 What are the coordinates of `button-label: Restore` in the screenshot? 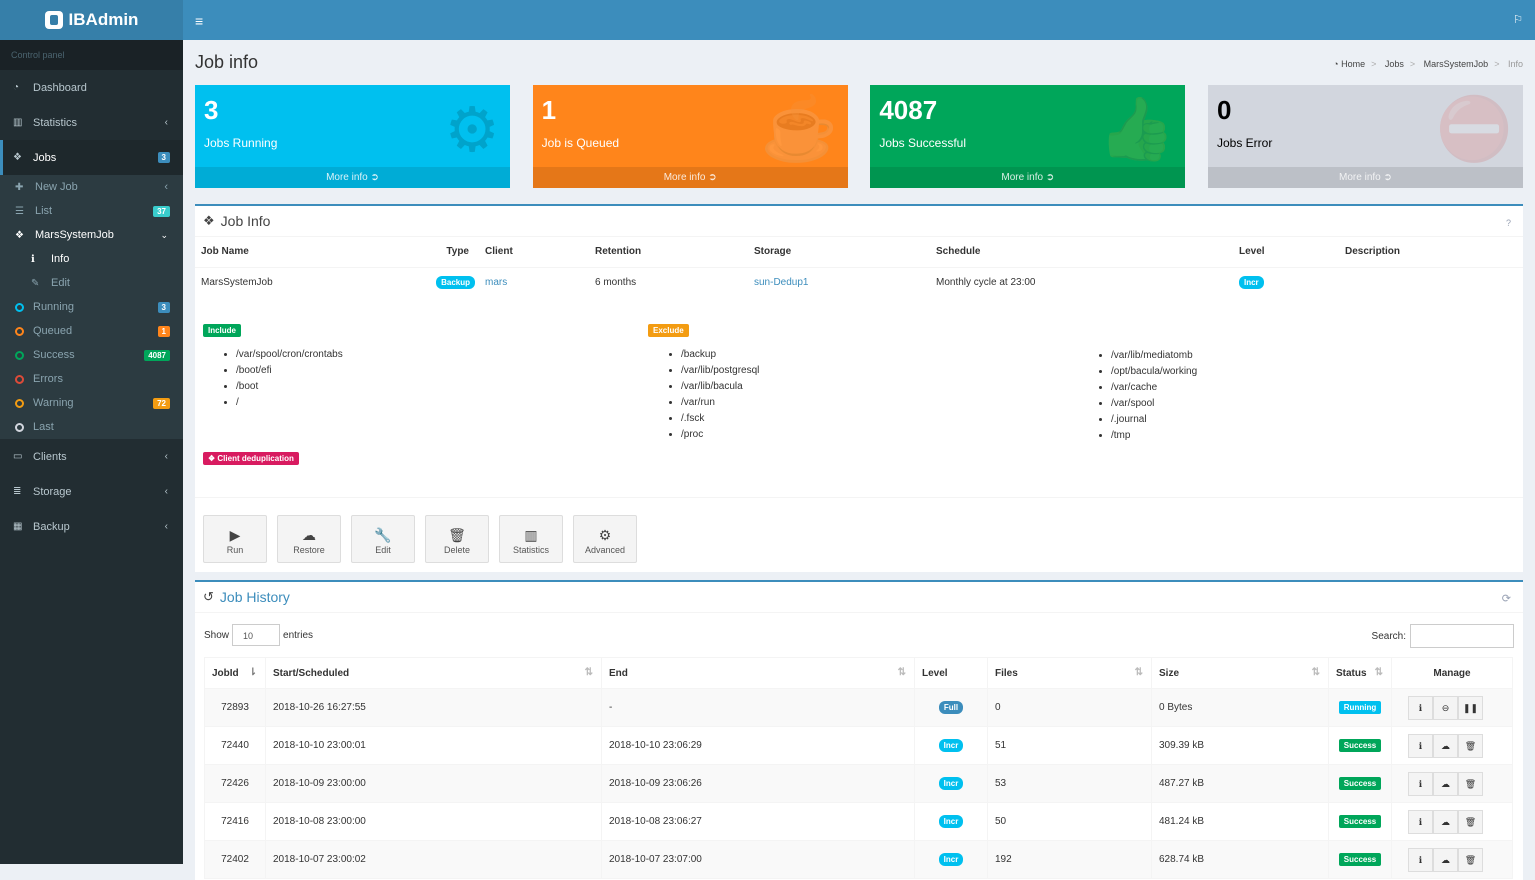 It's located at (309, 550).